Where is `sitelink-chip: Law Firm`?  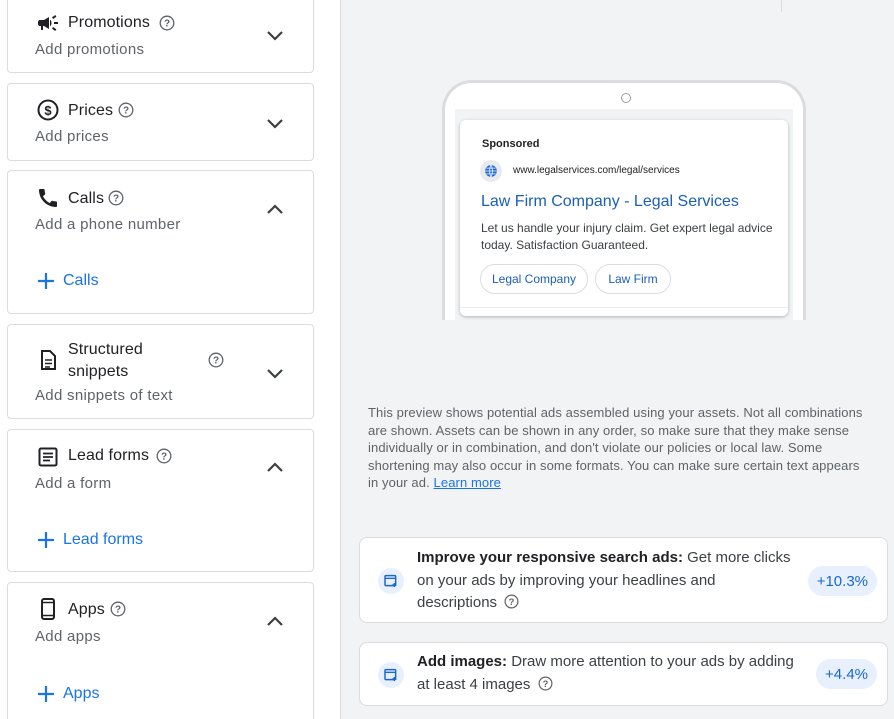 sitelink-chip: Law Firm is located at coordinates (633, 279).